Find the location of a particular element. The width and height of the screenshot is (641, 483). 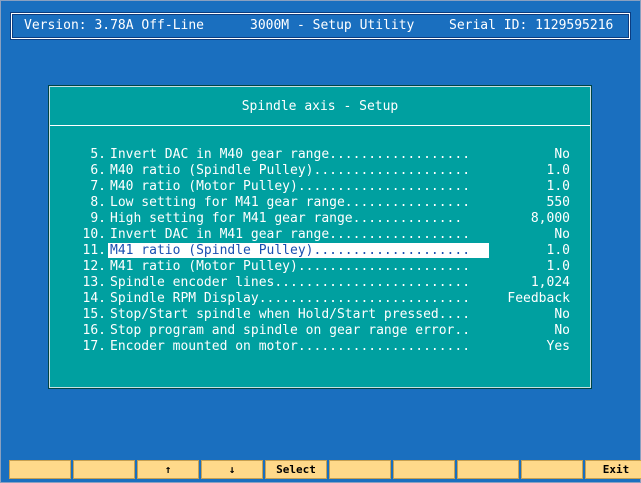

dialog-title: Spindle axis - Setup is located at coordinates (320, 106).